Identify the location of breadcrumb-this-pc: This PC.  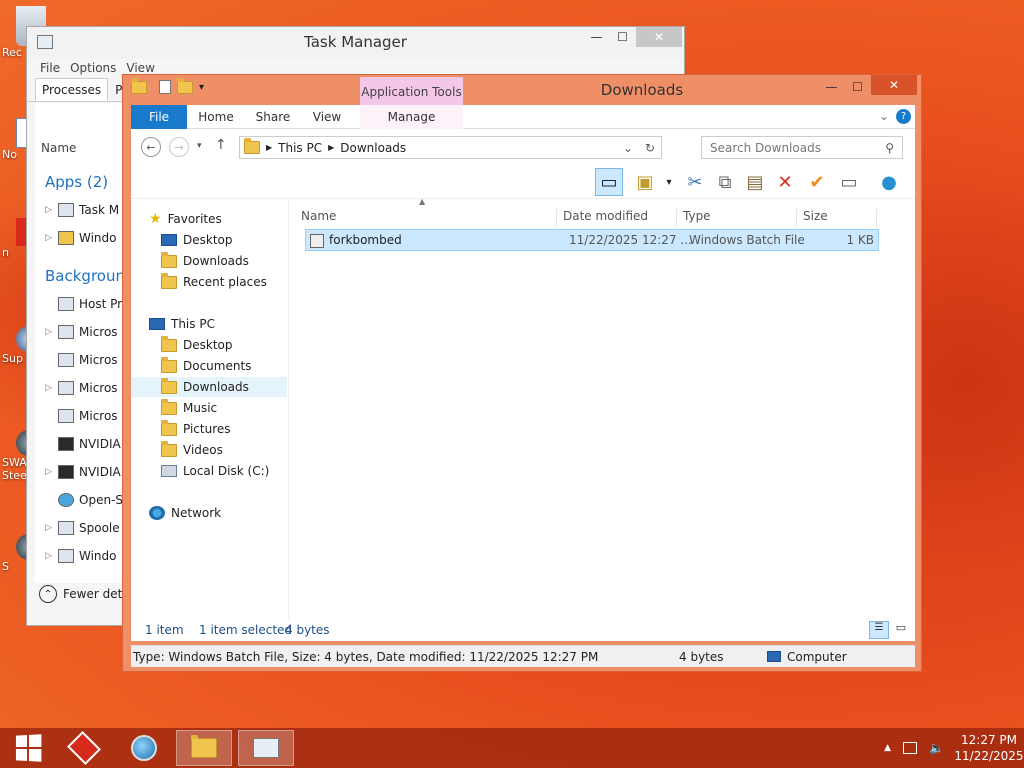
(300, 148).